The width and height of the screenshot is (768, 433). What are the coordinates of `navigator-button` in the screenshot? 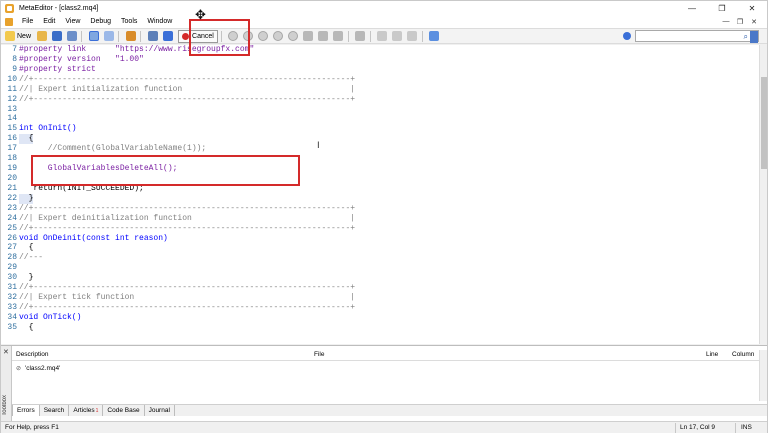 It's located at (93, 36).